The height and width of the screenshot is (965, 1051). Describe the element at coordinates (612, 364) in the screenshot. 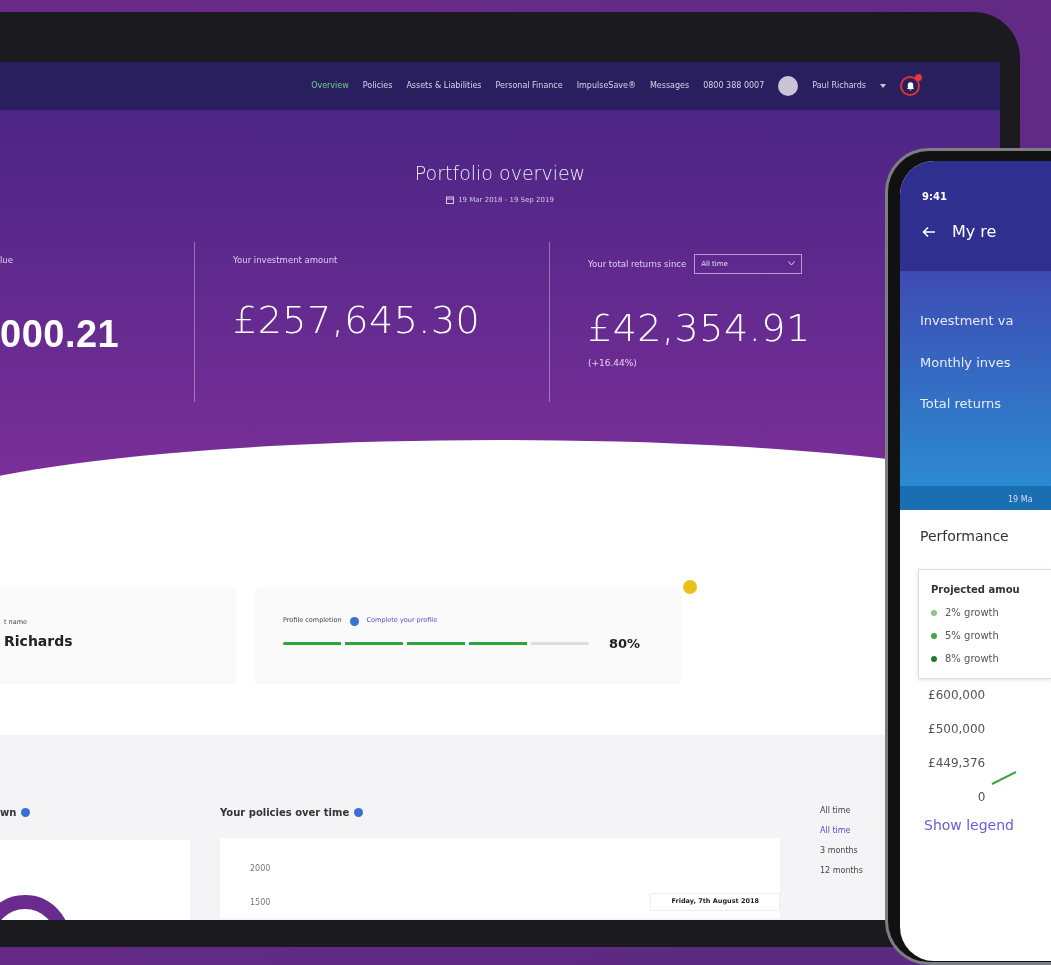

I see `stat-change: (+16.44%)` at that location.